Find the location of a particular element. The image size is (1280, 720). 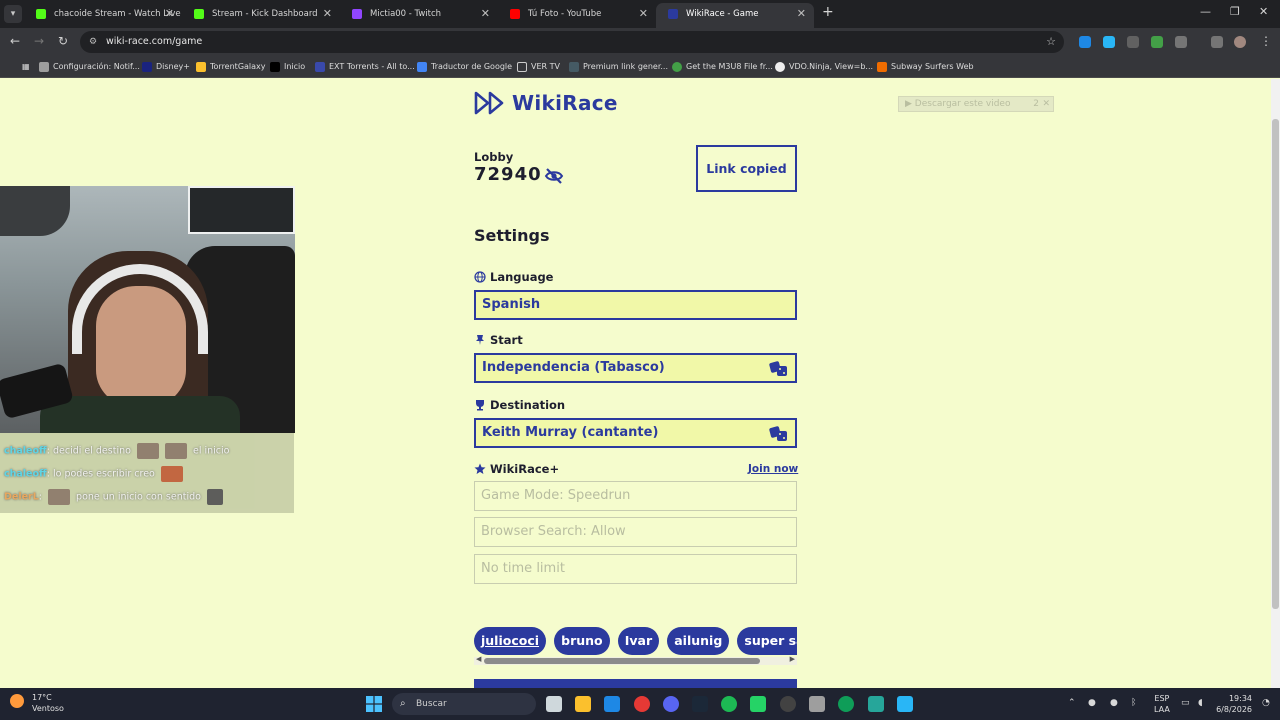

browser-tab: chacoide Stream - Watch Live o ✕ is located at coordinates (103, 15).